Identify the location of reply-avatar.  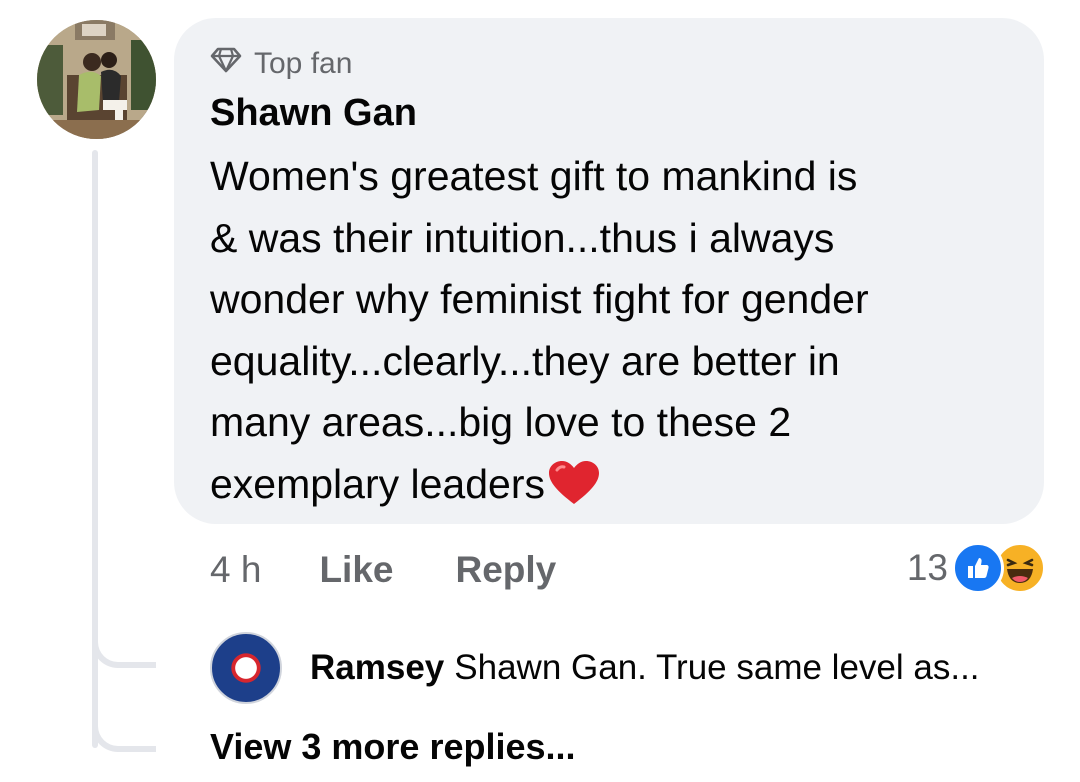
(246, 668).